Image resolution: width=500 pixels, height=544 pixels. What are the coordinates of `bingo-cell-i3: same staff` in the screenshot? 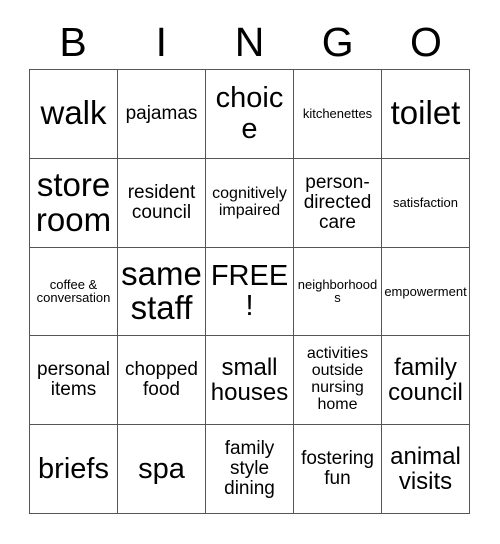 It's located at (162, 292).